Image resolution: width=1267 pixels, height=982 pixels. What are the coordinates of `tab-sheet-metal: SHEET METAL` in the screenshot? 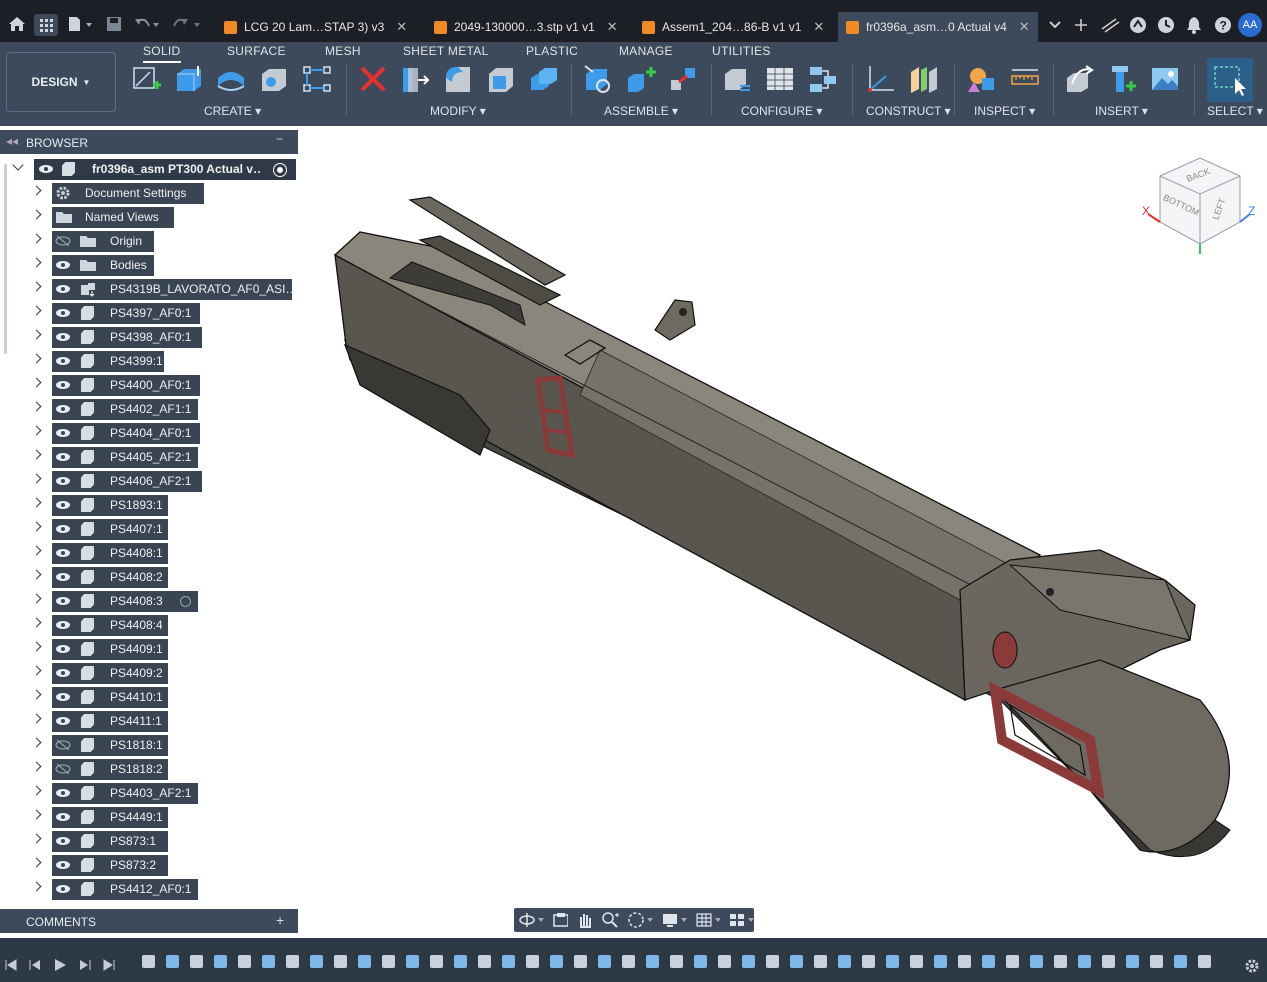 It's located at (446, 51).